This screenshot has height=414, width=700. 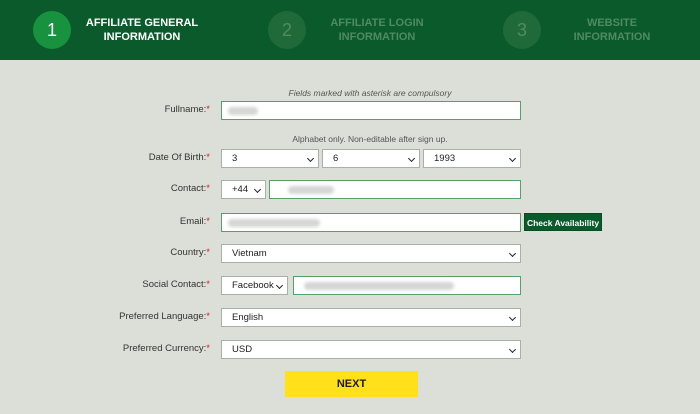 I want to click on check-availability-button: Check Availability, so click(x=563, y=222).